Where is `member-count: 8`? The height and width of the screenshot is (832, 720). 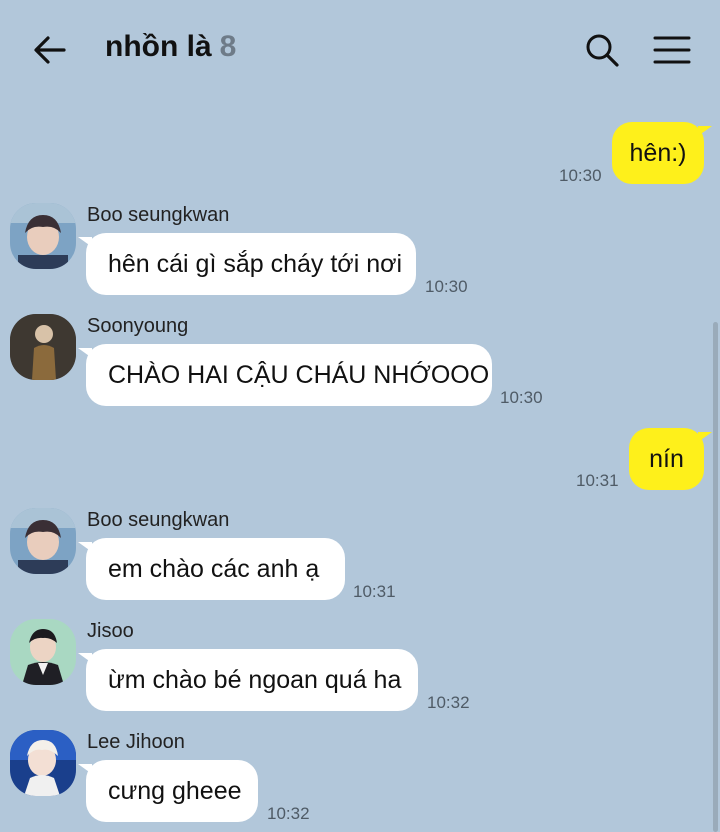
member-count: 8 is located at coordinates (228, 46).